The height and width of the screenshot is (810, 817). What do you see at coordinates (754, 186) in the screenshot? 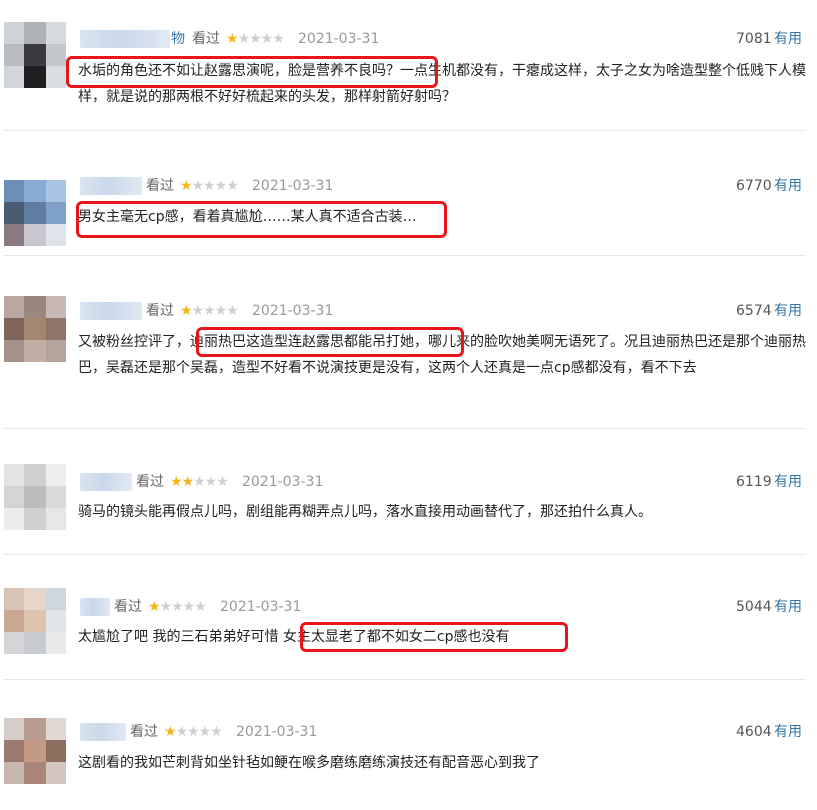
I see `useful-count: 6770` at bounding box center [754, 186].